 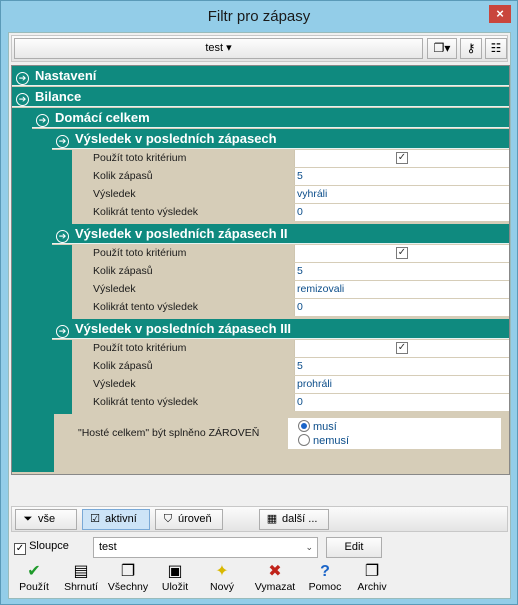 I want to click on close-button: ×, so click(x=500, y=14).